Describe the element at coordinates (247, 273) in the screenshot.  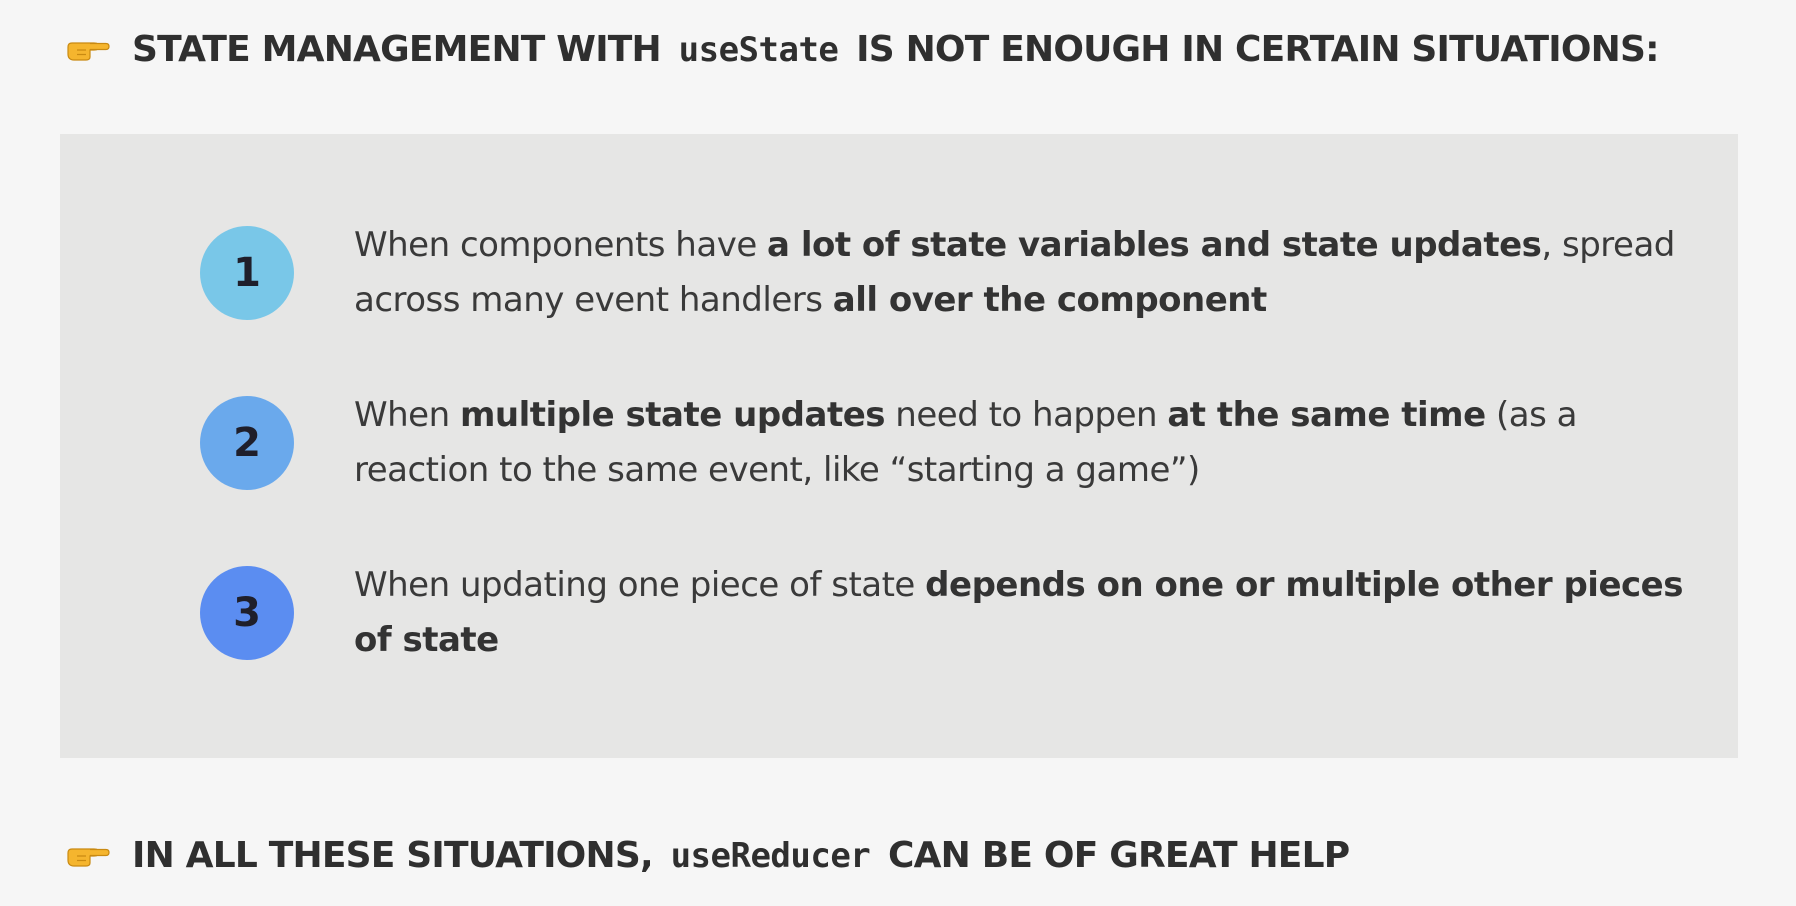
I see `number-badge: 1` at that location.